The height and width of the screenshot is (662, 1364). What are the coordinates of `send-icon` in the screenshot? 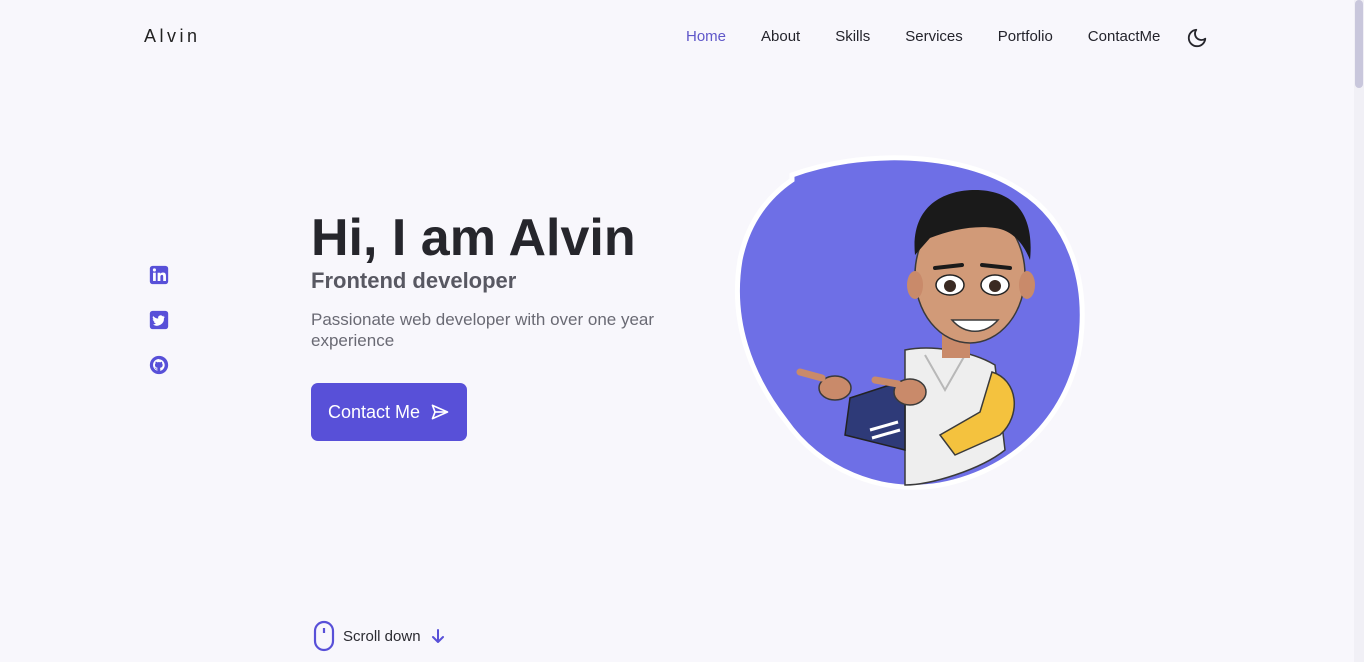 It's located at (440, 412).